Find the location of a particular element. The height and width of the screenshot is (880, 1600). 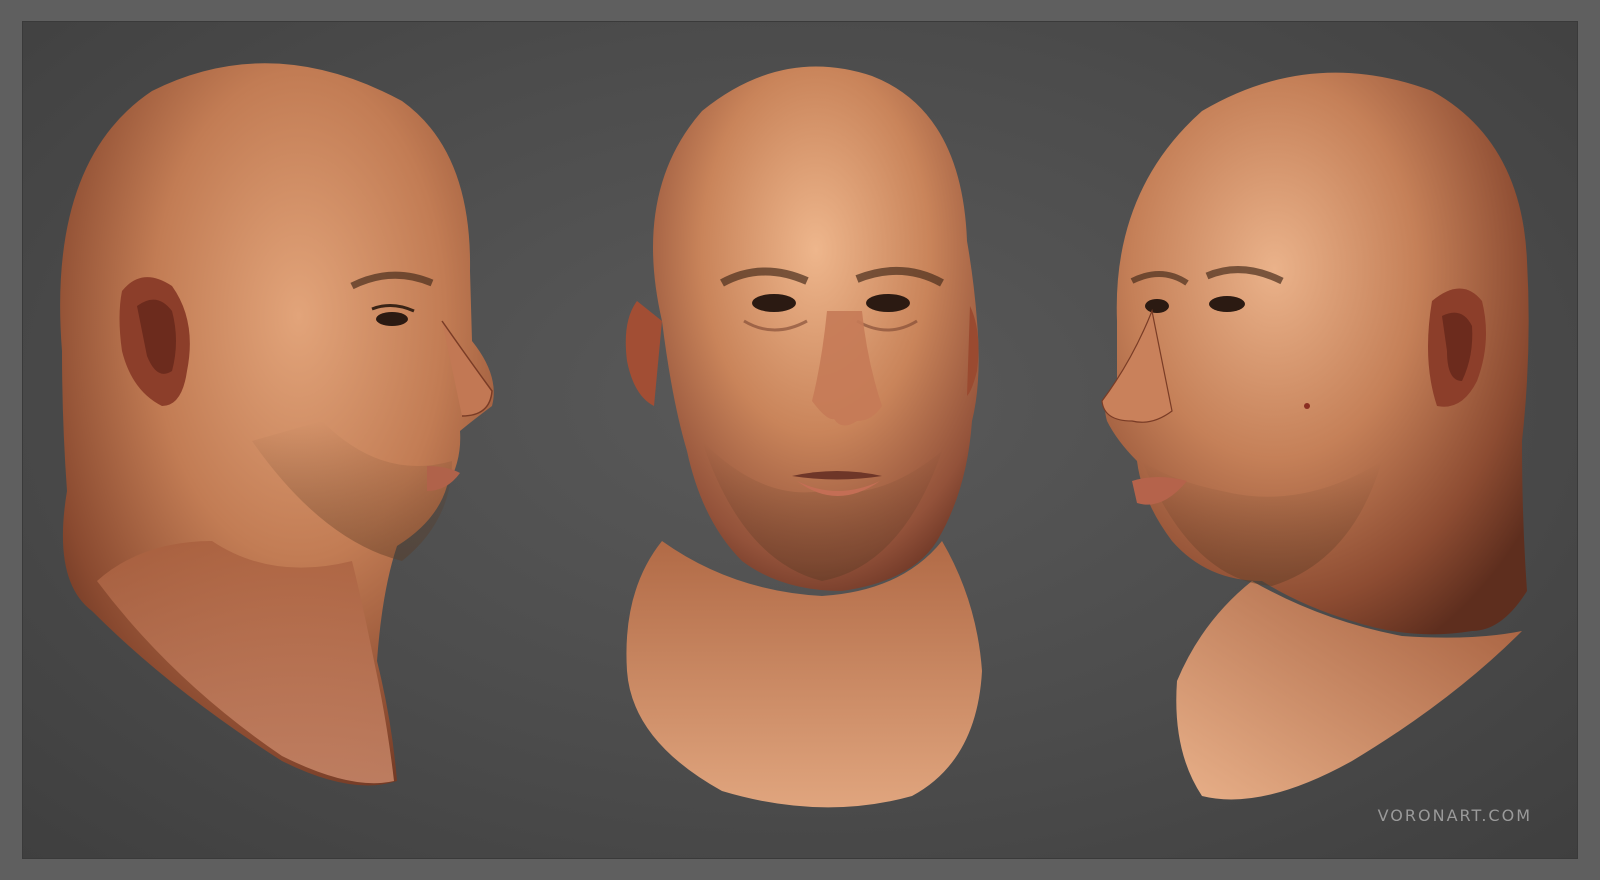

watermark-text: VORONART.COM is located at coordinates (1454, 815).